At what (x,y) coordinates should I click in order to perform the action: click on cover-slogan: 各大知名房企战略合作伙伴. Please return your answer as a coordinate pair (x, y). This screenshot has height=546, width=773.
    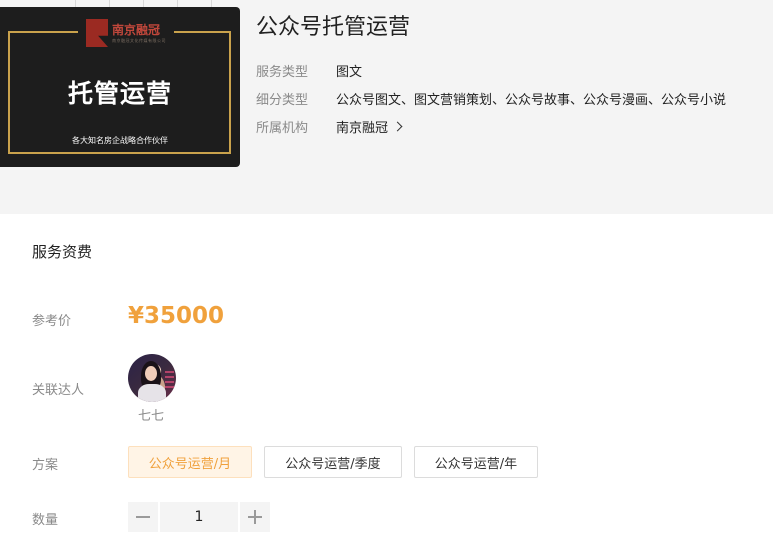
    Looking at the image, I should click on (120, 140).